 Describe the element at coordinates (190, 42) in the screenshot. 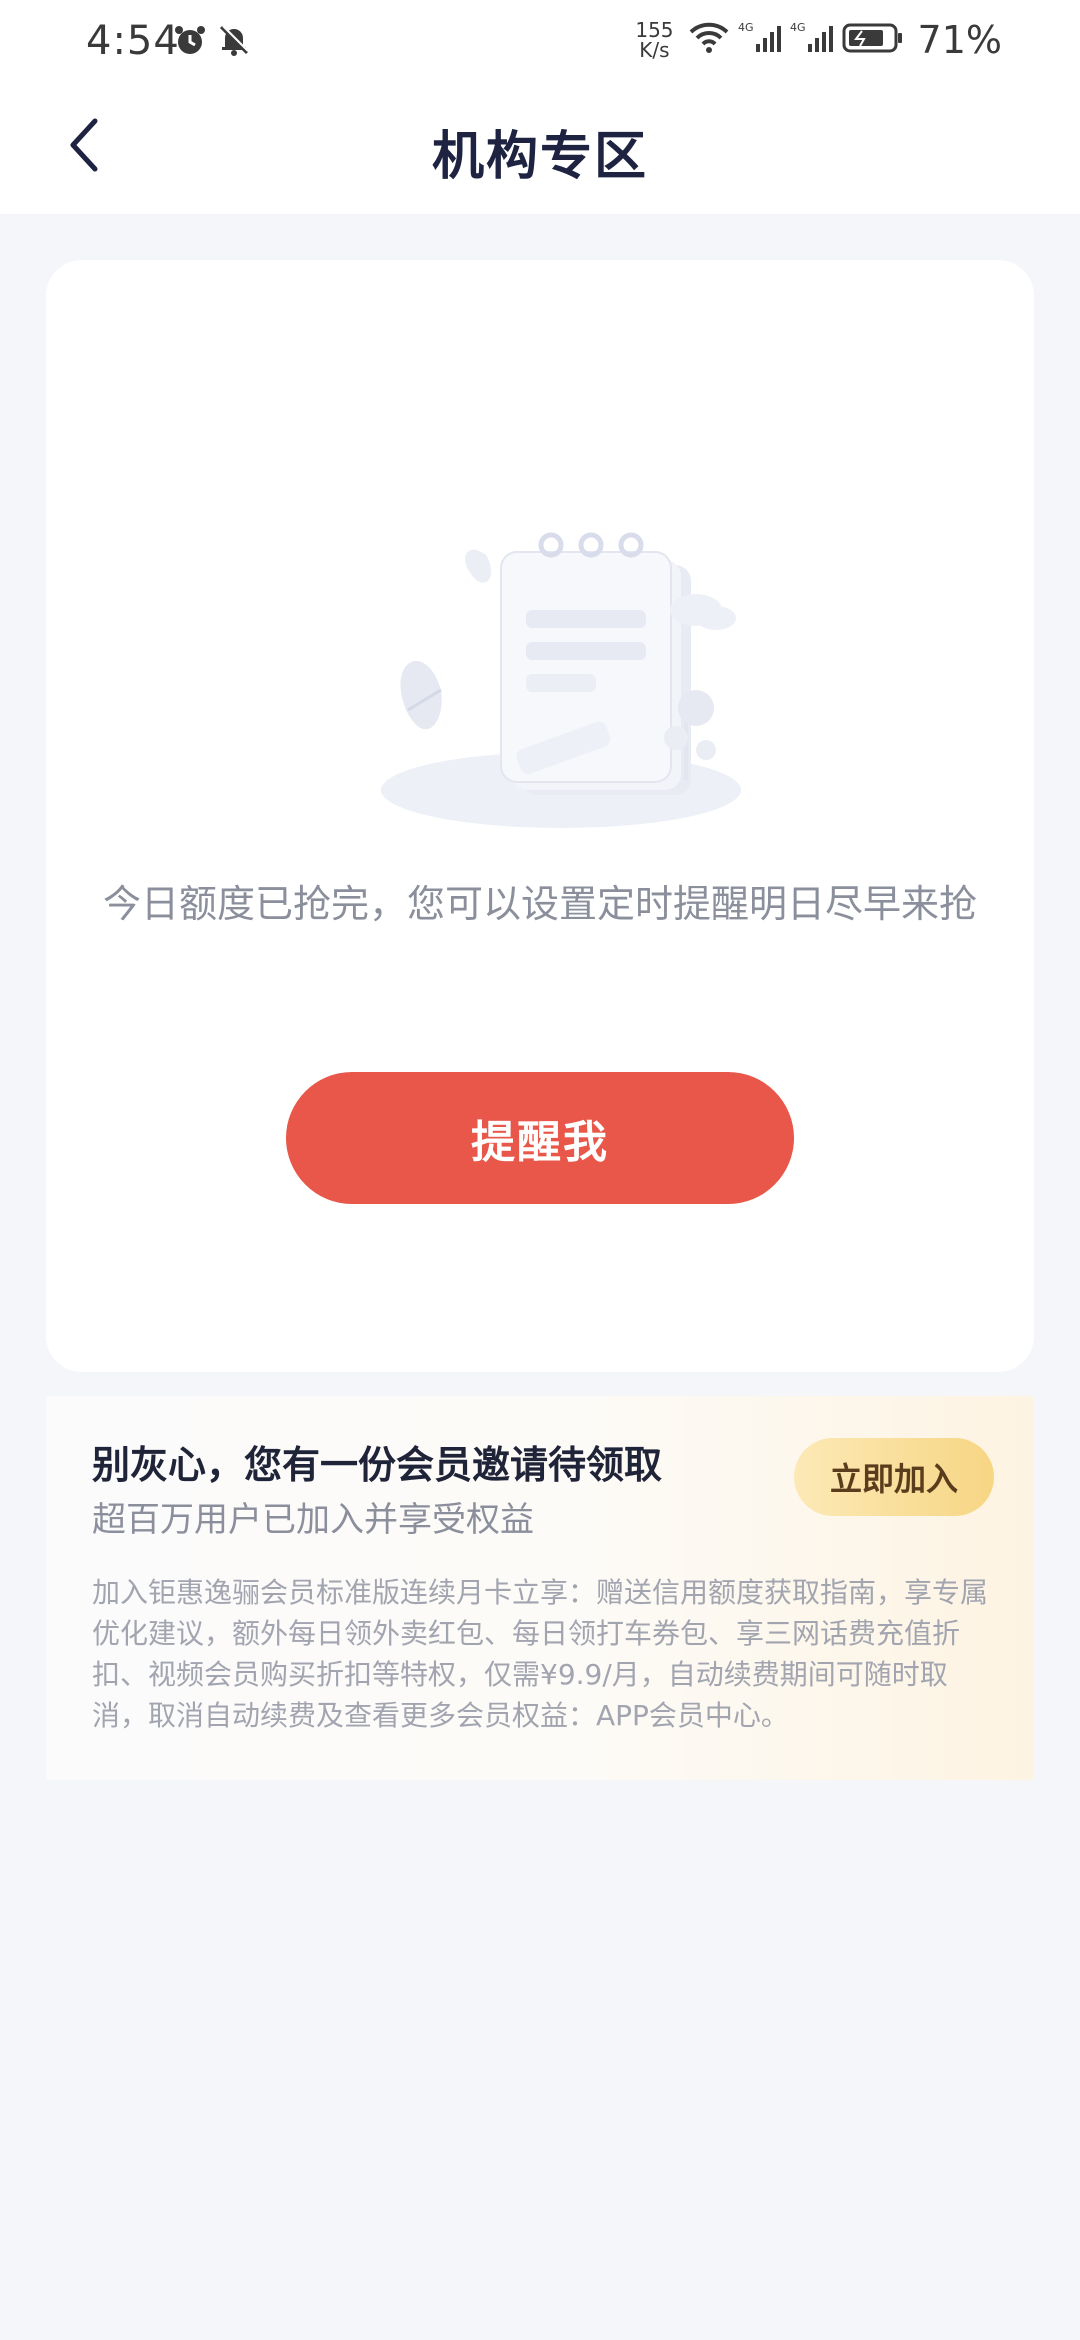

I see `alarm-icon` at that location.